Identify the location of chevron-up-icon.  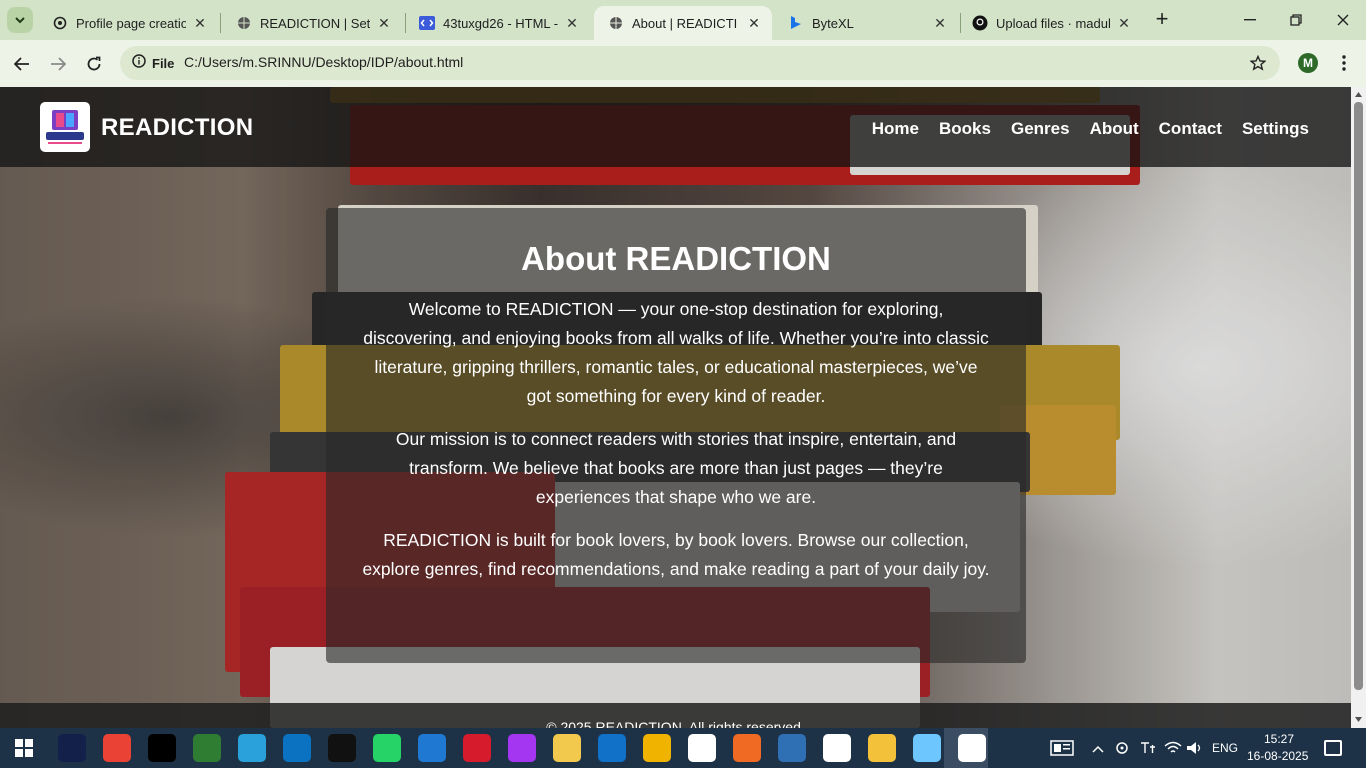
(1098, 749).